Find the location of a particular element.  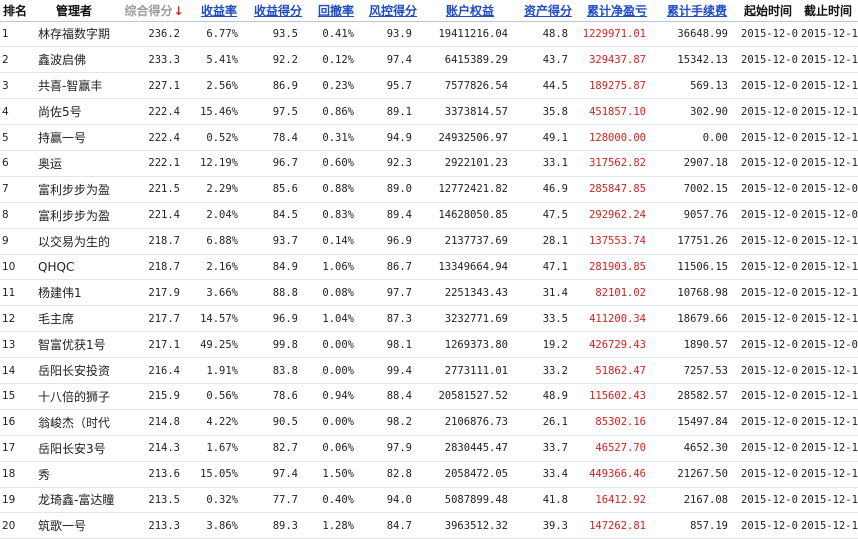

cell-net-profit: 285847.85 is located at coordinates (617, 189).